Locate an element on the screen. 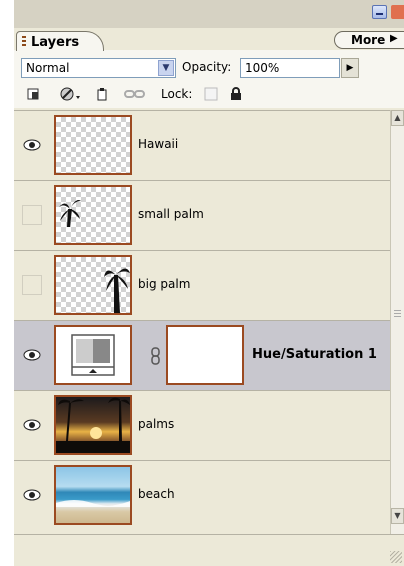 This screenshot has width=404, height=566. palms-sunset-photo is located at coordinates (93, 425).